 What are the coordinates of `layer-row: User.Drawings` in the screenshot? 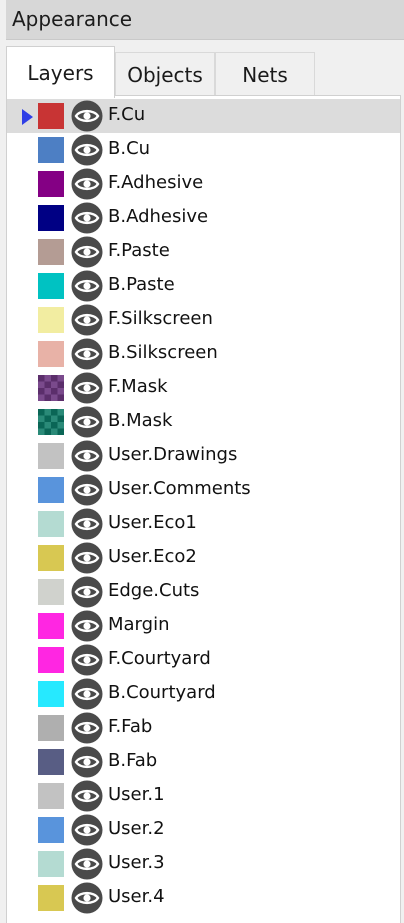 It's located at (203, 456).